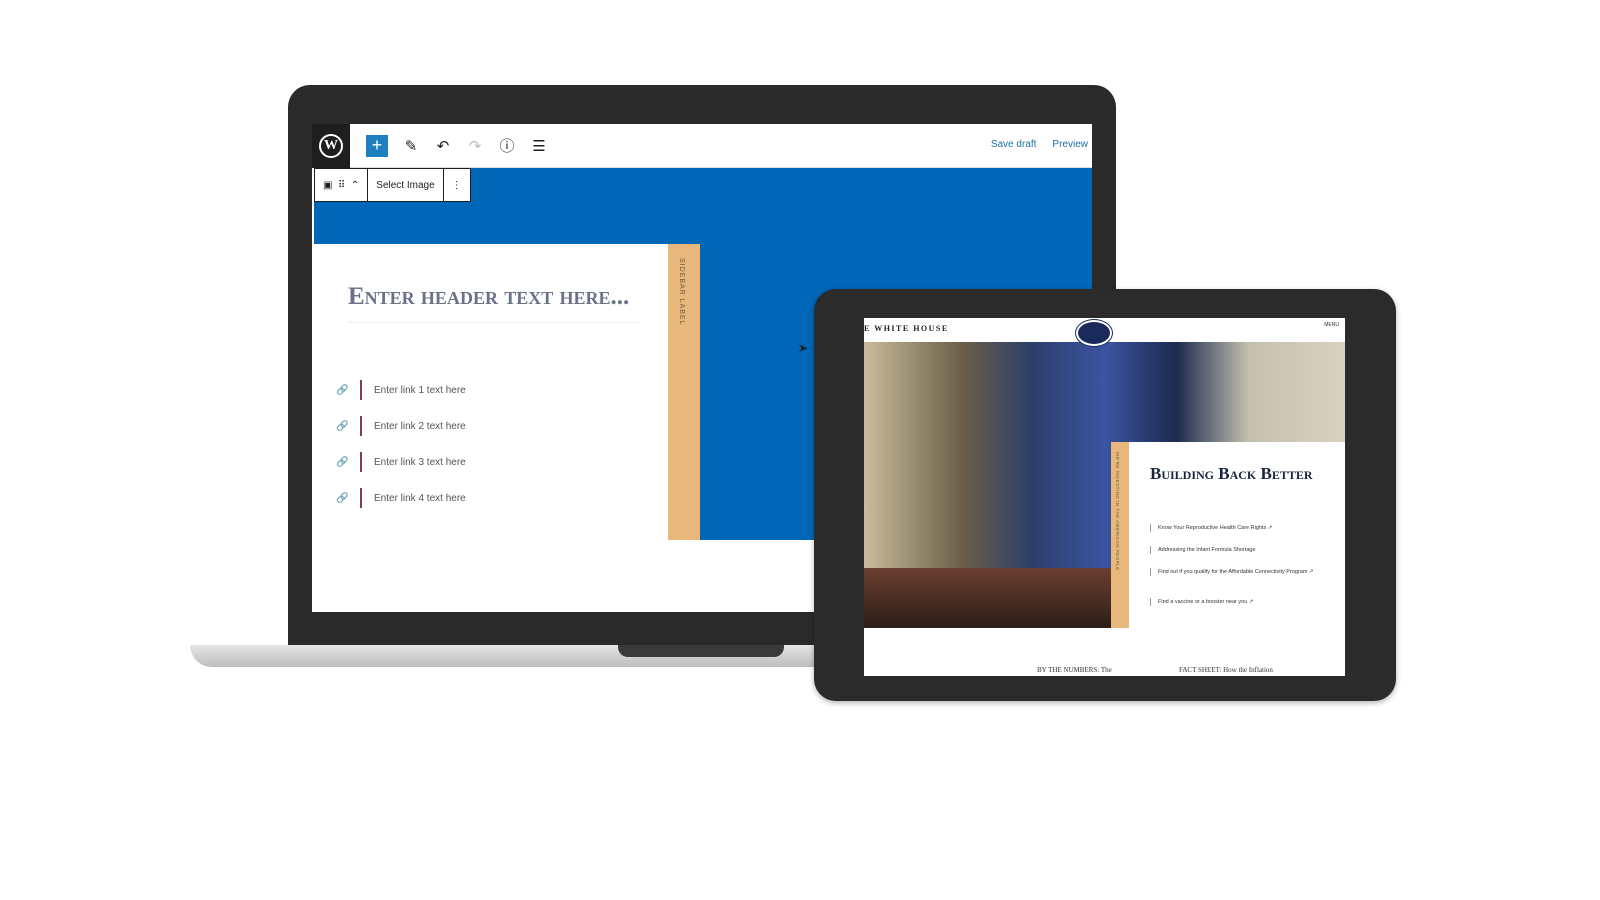 The image size is (1600, 900). Describe the element at coordinates (539, 146) in the screenshot. I see `list-view-icon: ☰` at that location.